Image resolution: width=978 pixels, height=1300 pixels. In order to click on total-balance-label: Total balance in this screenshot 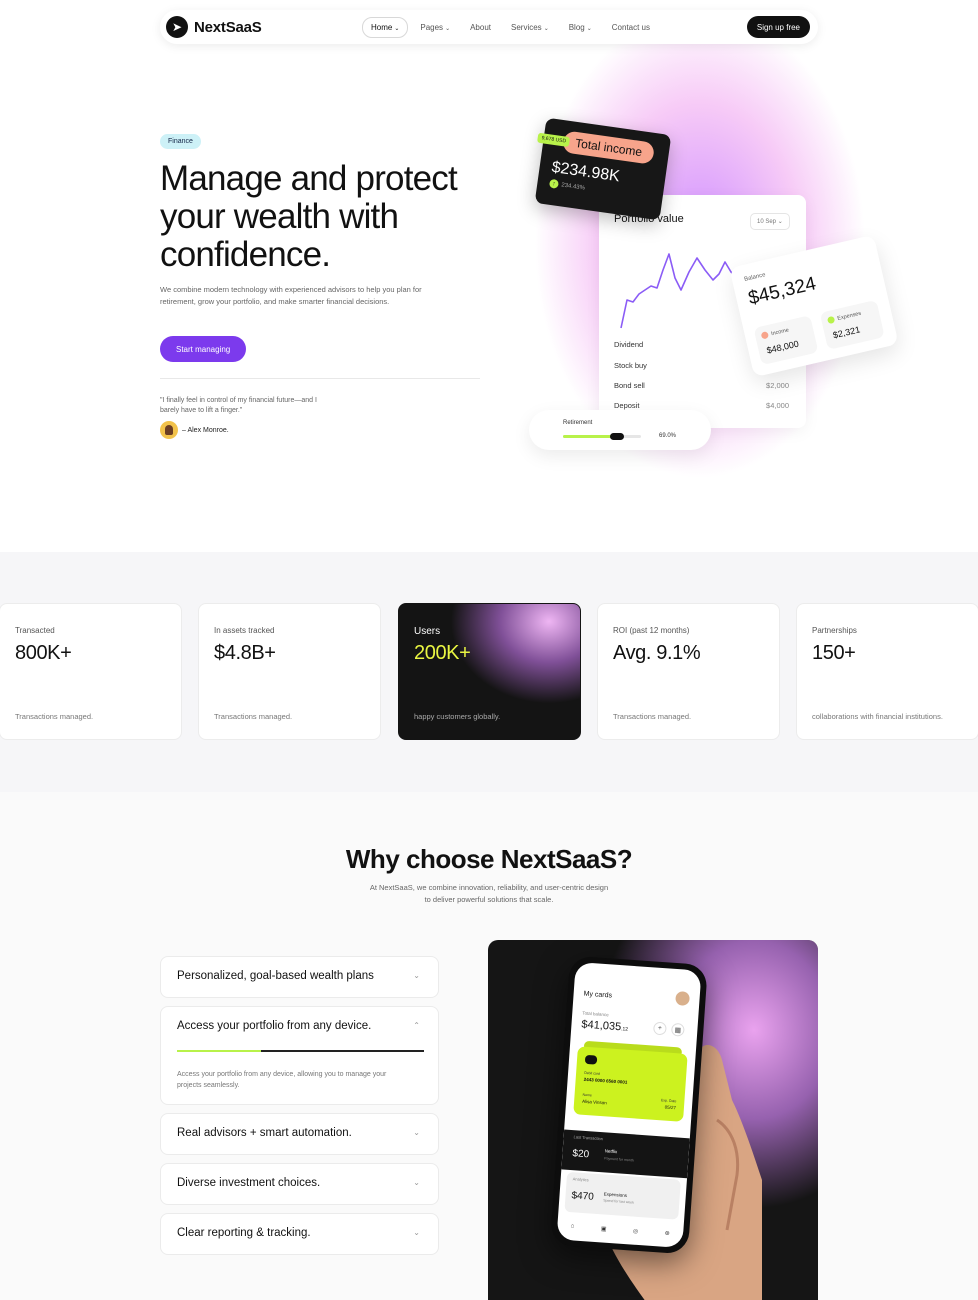, I will do `click(595, 1014)`.